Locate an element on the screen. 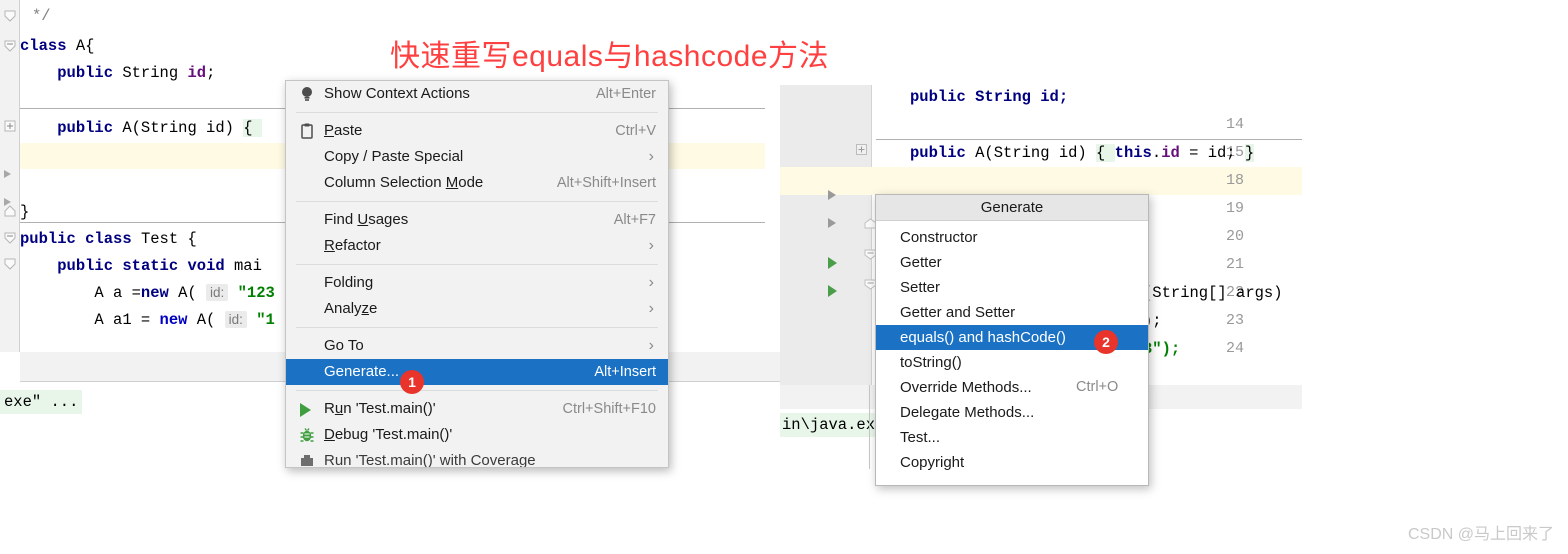  menu-item-label: Debug 'Test.main()' is located at coordinates (388, 434).